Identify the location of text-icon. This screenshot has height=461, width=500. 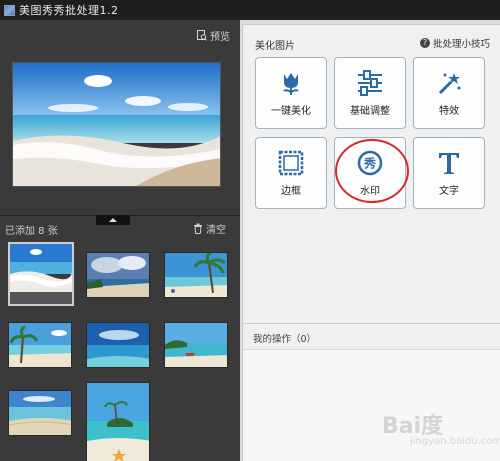
(449, 163).